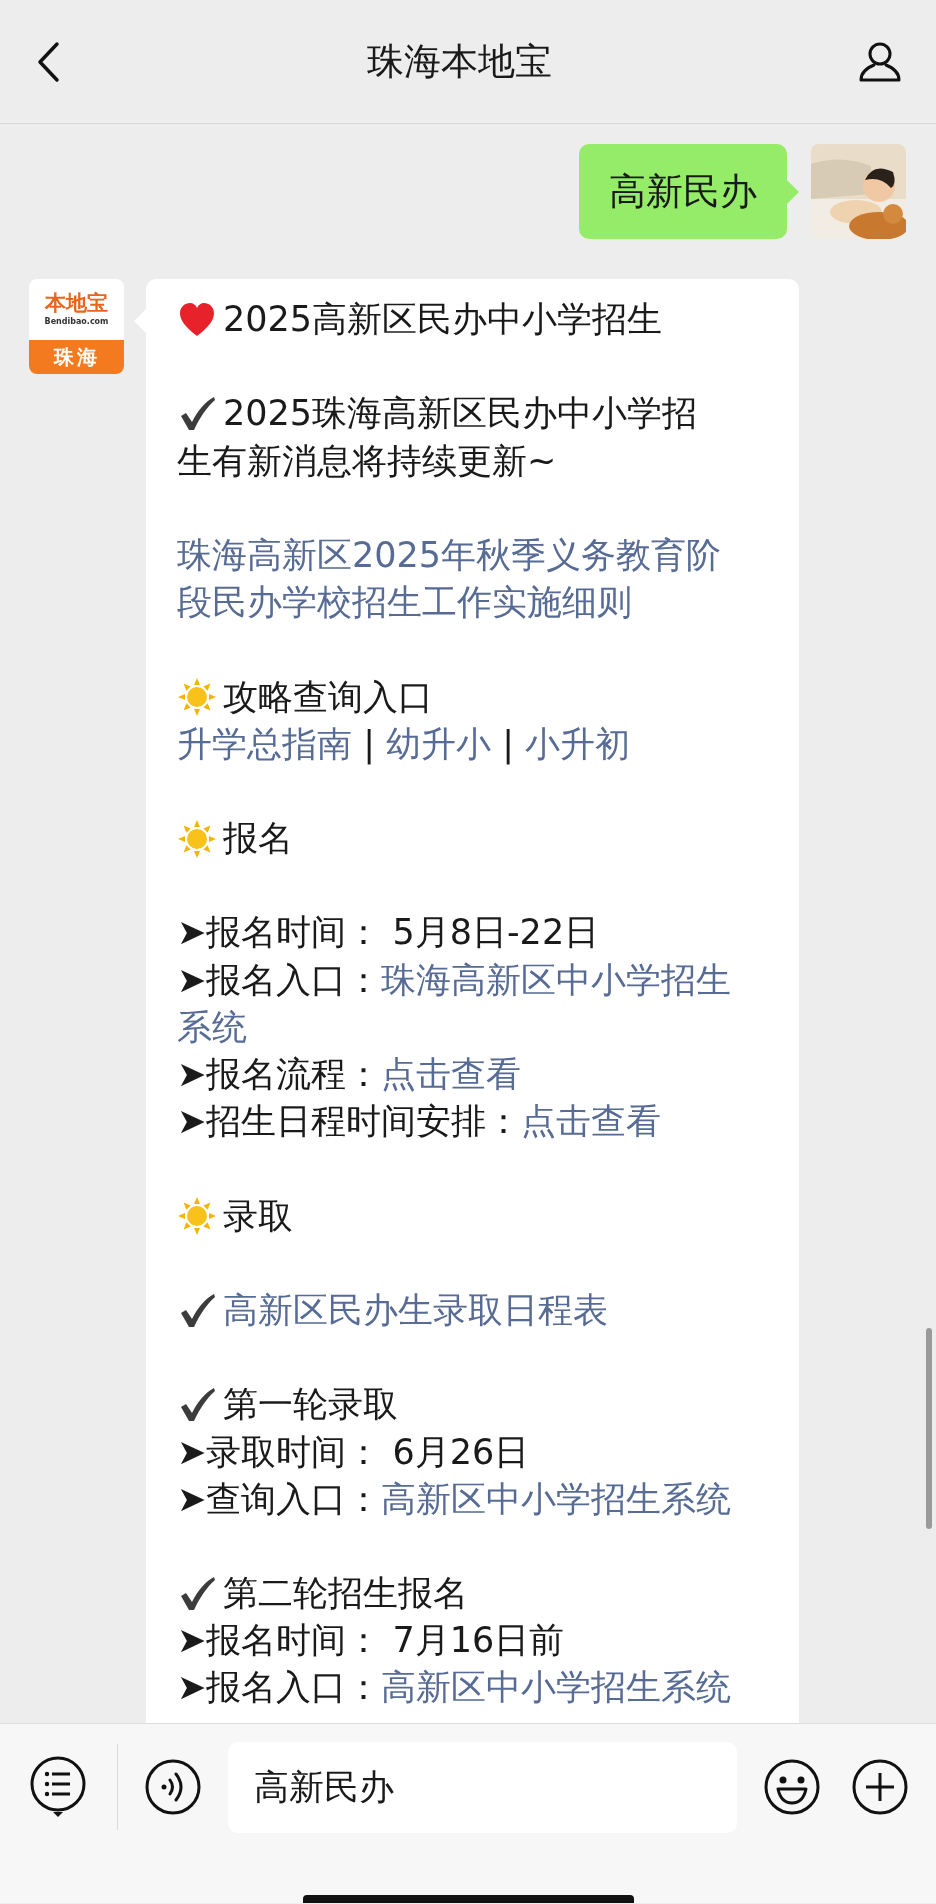 This screenshot has height=1904, width=936. Describe the element at coordinates (793, 192) in the screenshot. I see `bubble-tail` at that location.